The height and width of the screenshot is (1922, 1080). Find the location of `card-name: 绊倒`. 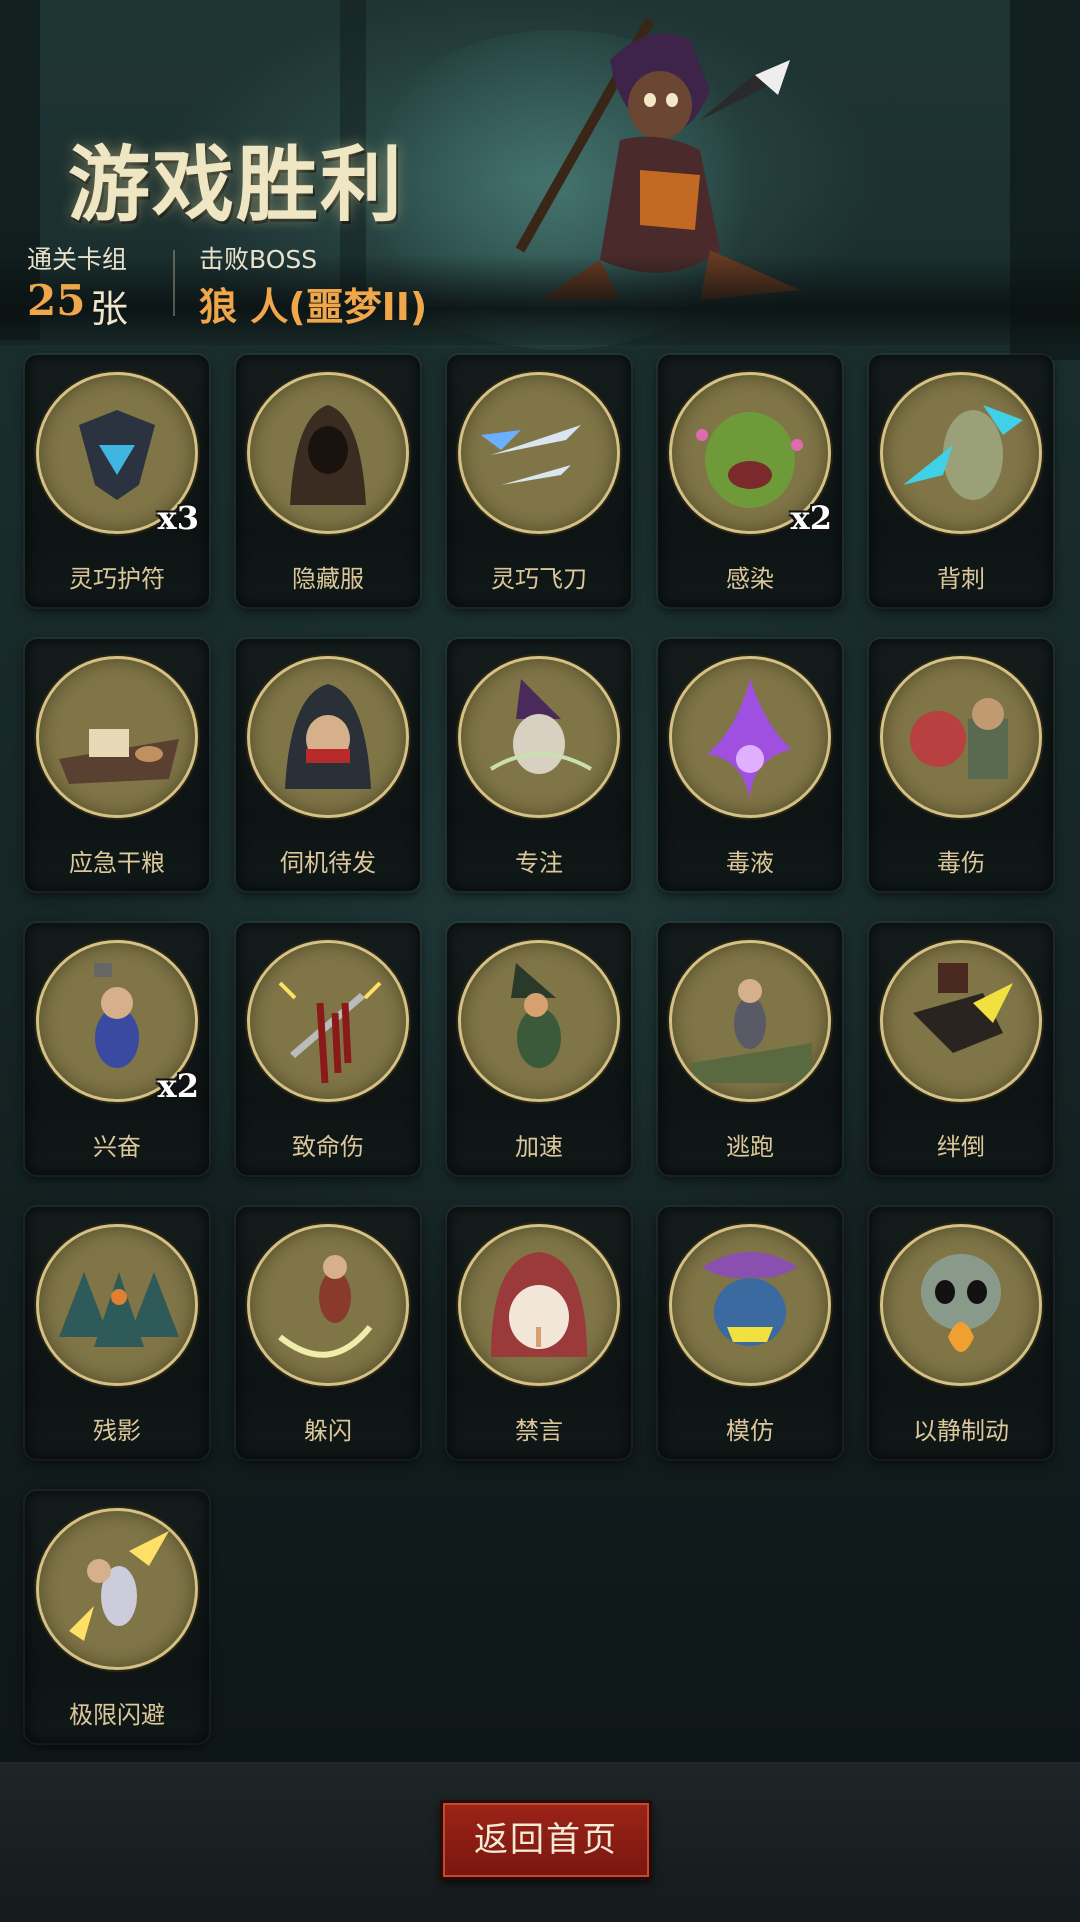

card-name: 绊倒 is located at coordinates (961, 1147).